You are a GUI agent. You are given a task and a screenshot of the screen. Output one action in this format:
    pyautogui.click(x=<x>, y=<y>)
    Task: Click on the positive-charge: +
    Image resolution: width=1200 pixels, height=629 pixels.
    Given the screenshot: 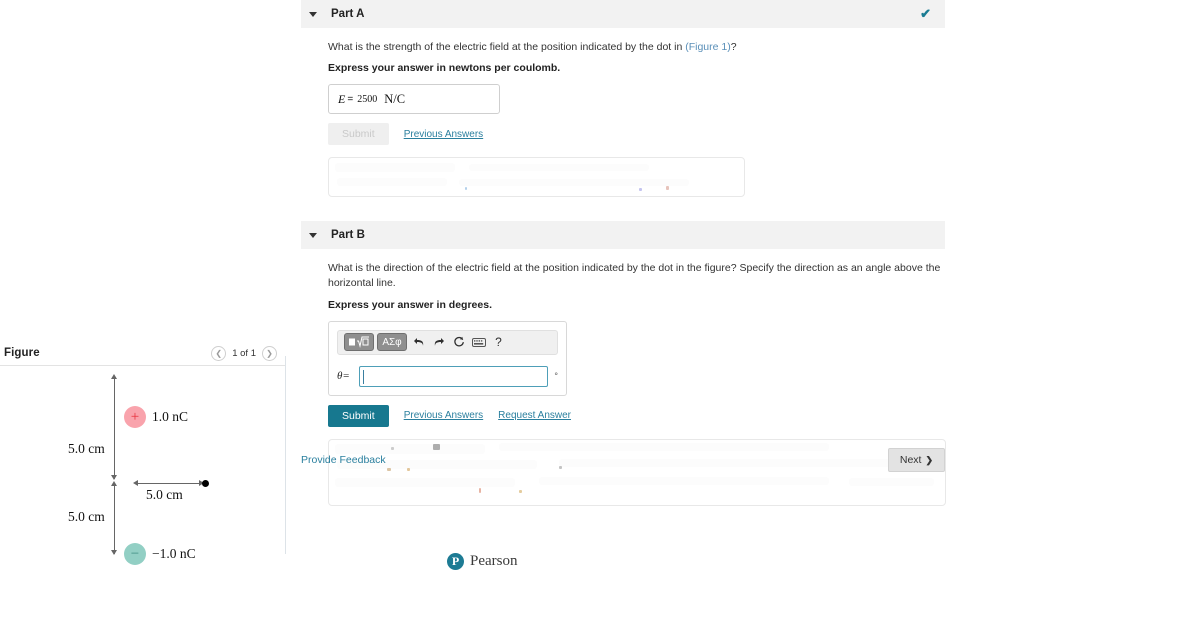 What is the action you would take?
    pyautogui.click(x=135, y=417)
    